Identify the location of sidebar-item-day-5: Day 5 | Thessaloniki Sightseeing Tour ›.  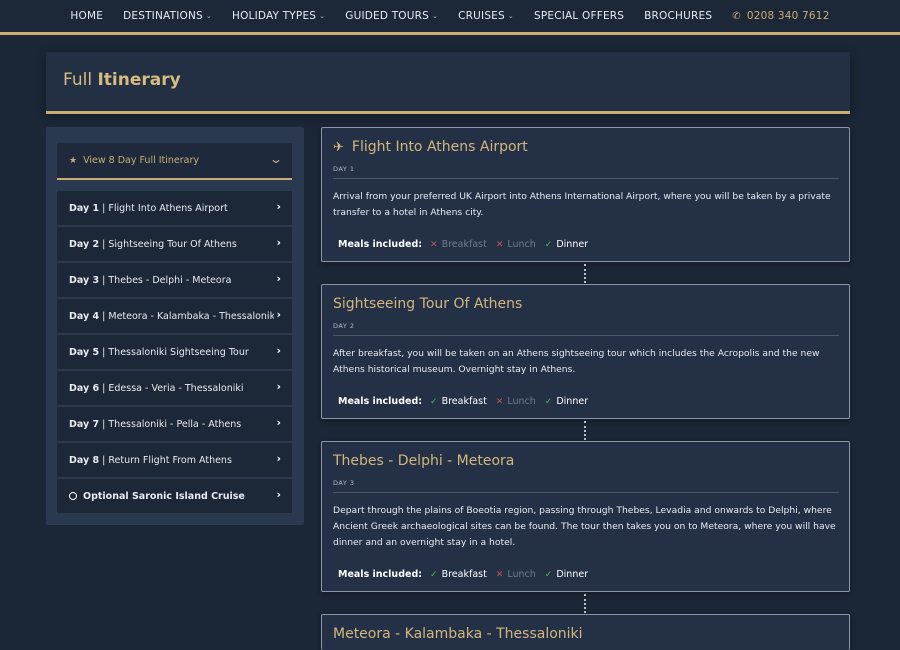
(174, 352).